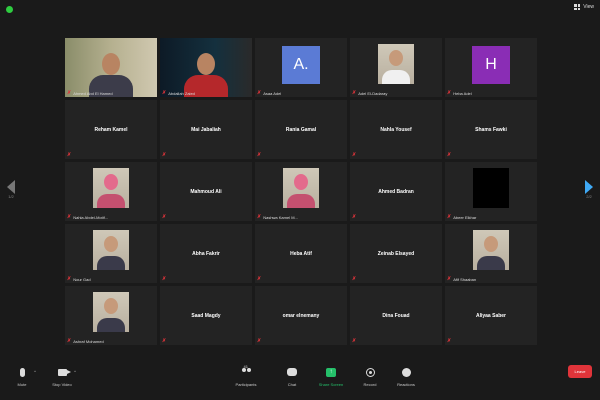 The image size is (600, 400). I want to click on participant-tile: ✗ Ashraf Mohamed, so click(111, 315).